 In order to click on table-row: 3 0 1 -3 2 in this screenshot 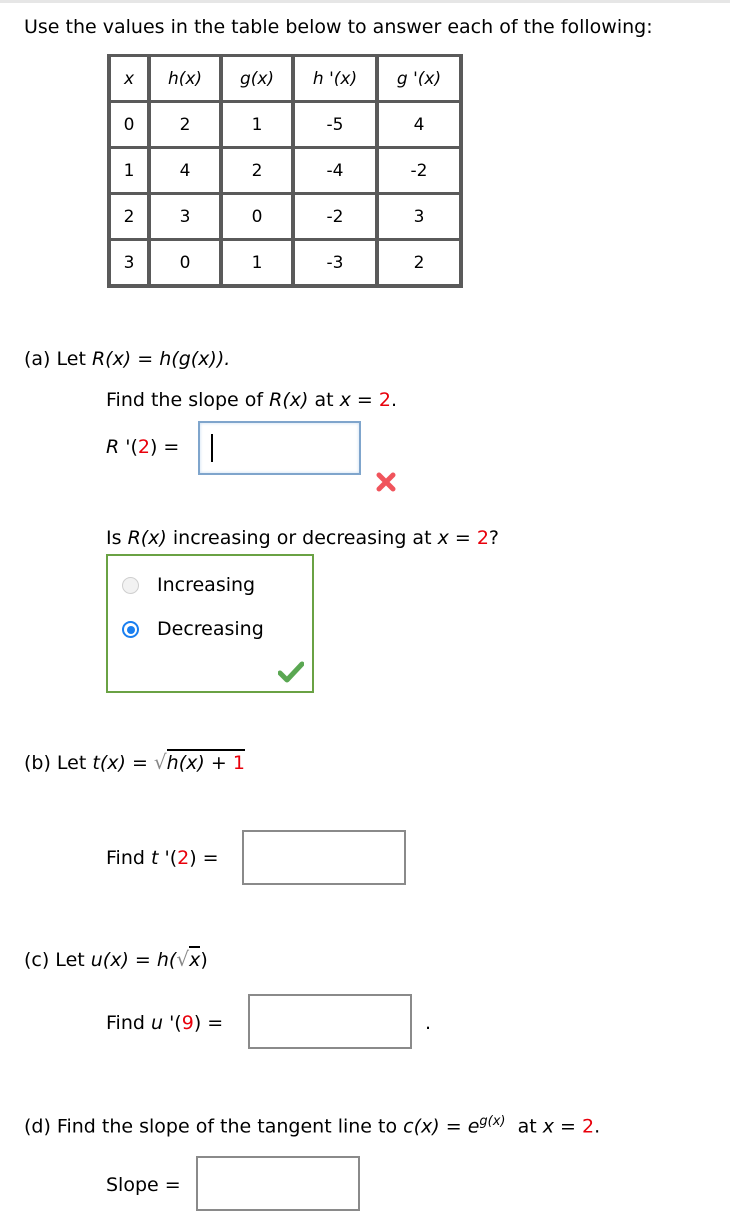, I will do `click(285, 263)`.